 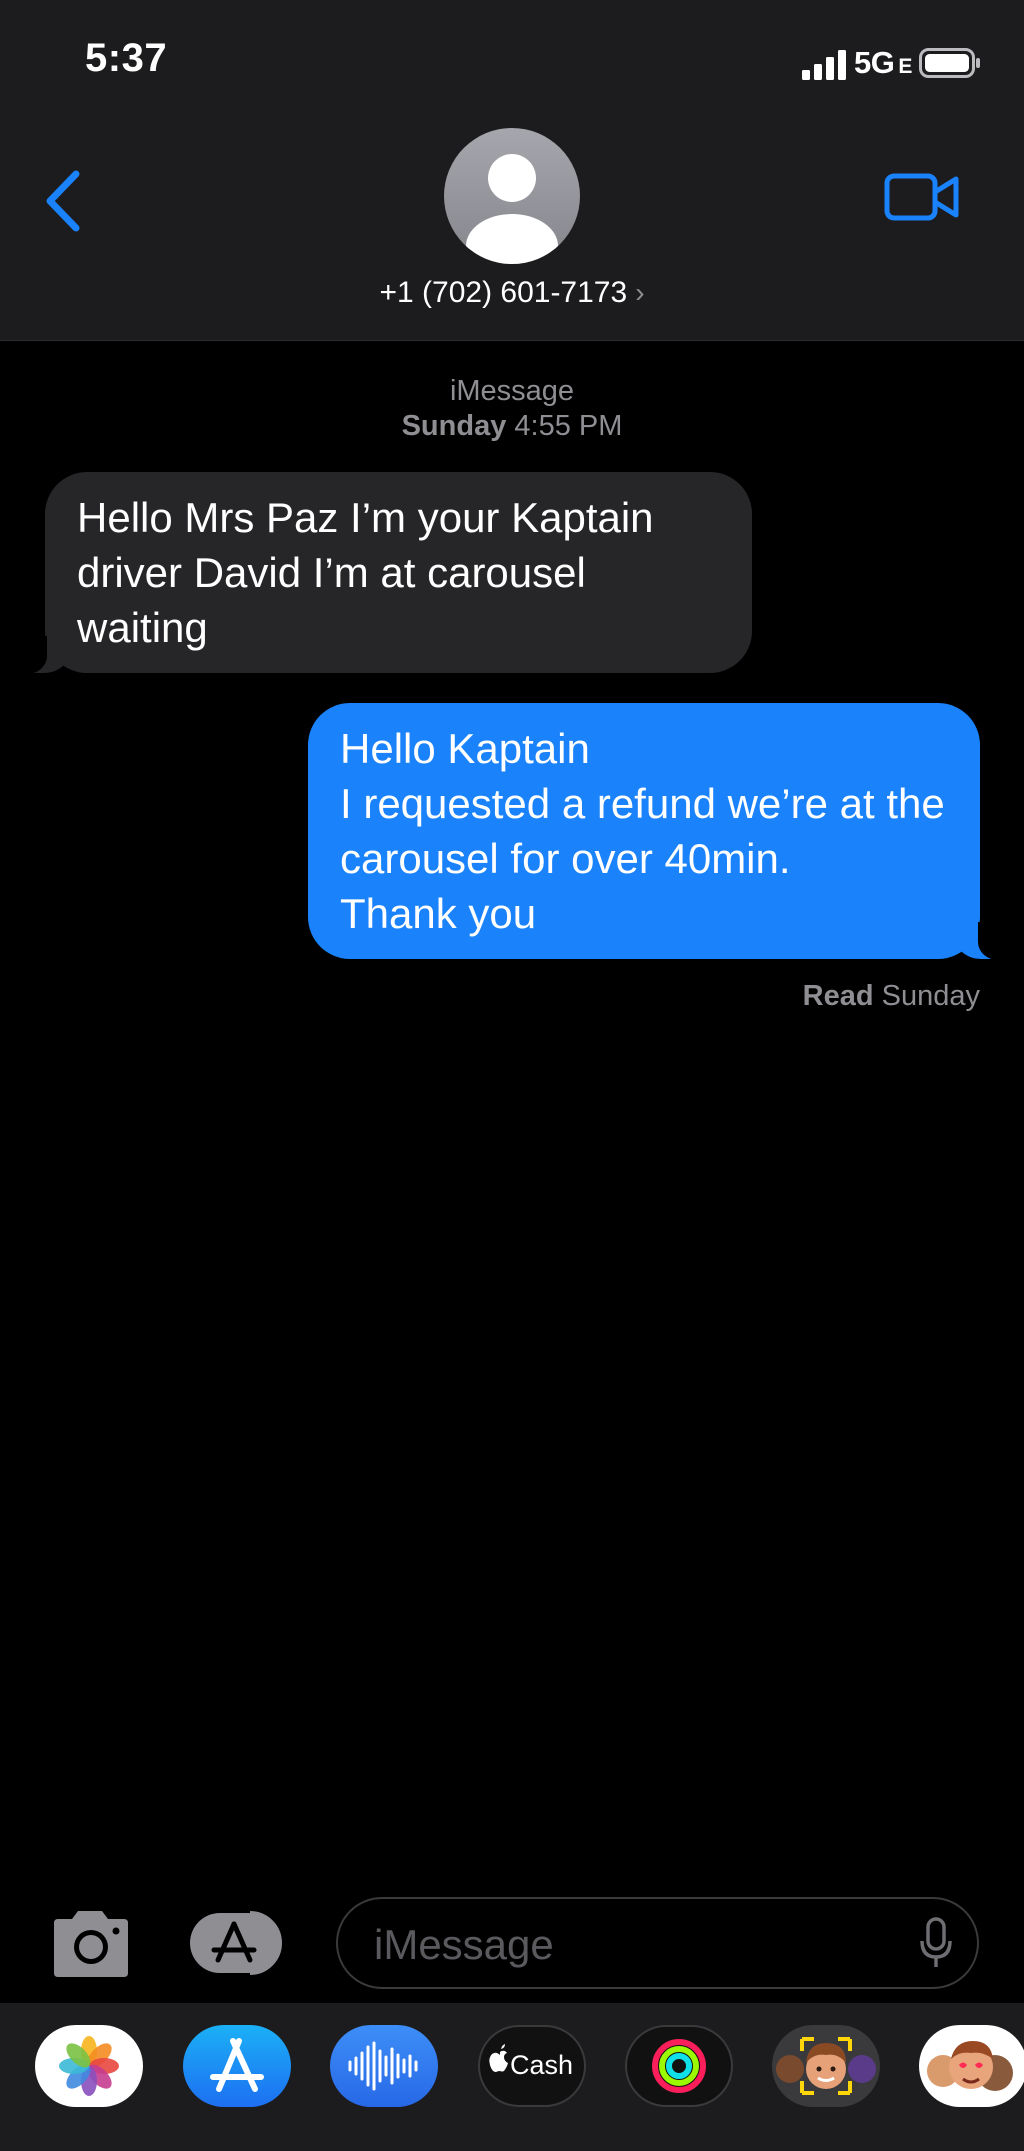 I want to click on conversation-header: +1 (702) 601-7173 ›, so click(x=512, y=230).